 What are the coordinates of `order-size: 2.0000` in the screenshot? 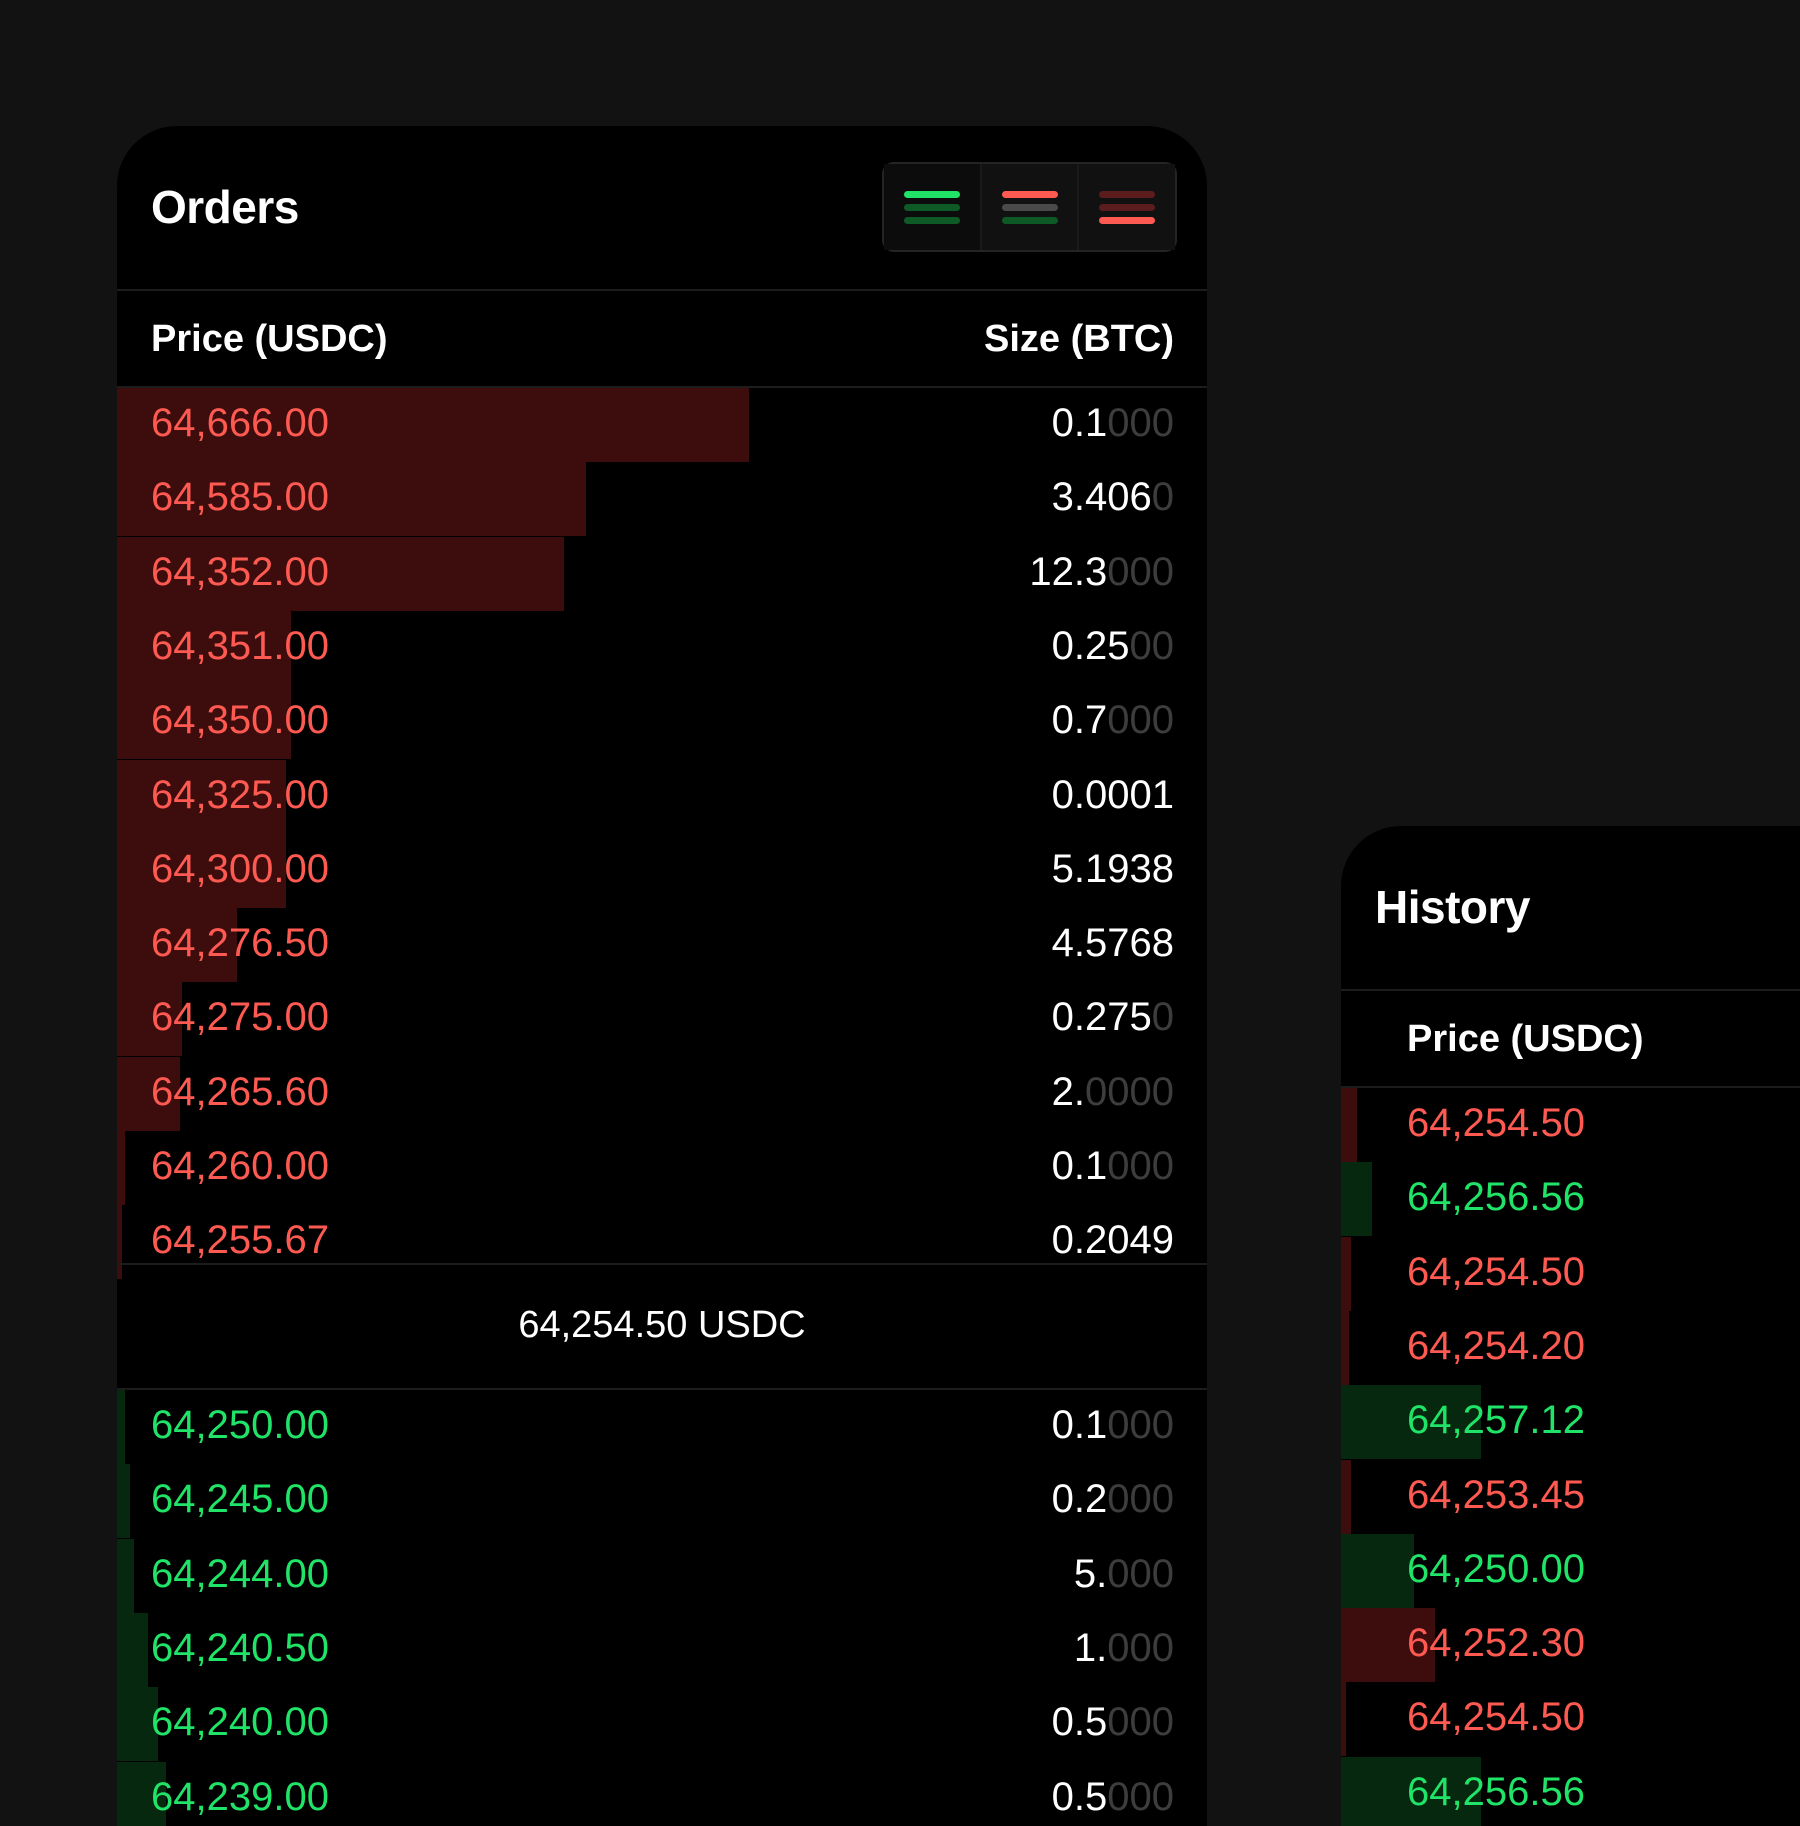 It's located at (1113, 1092).